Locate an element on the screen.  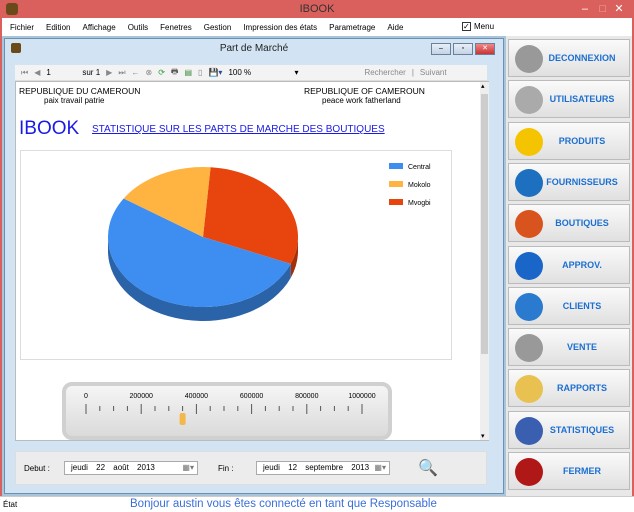
sidebar-button-label: APPROV. is located at coordinates (582, 264).